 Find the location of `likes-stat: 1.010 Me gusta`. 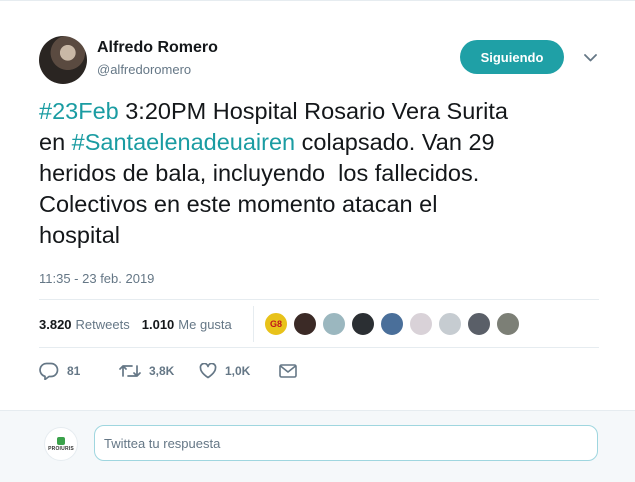

likes-stat: 1.010 Me gusta is located at coordinates (187, 324).